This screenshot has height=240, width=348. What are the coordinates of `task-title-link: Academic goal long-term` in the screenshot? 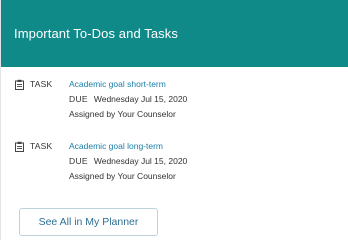 It's located at (116, 146).